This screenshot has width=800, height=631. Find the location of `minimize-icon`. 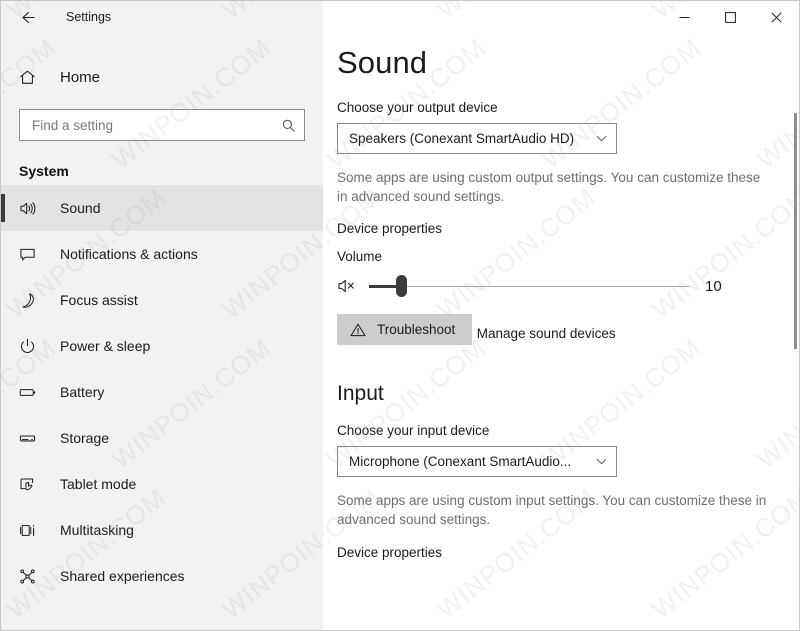

minimize-icon is located at coordinates (684, 17).